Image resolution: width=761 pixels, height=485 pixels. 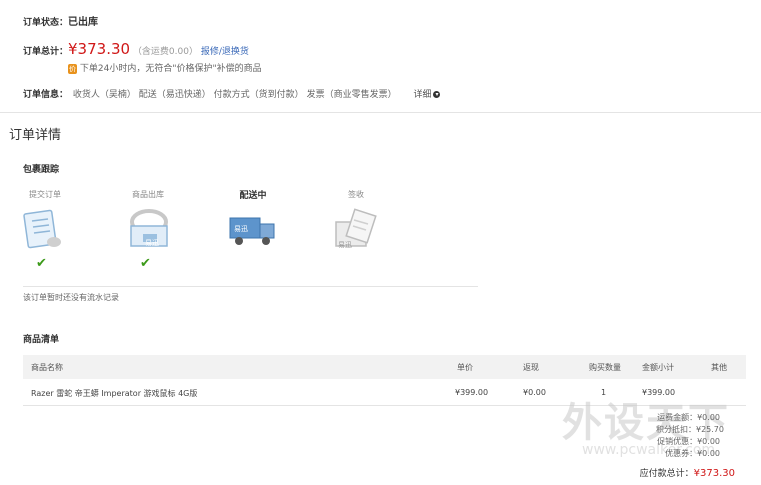 What do you see at coordinates (605, 367) in the screenshot?
I see `col-quantity: 购买数量` at bounding box center [605, 367].